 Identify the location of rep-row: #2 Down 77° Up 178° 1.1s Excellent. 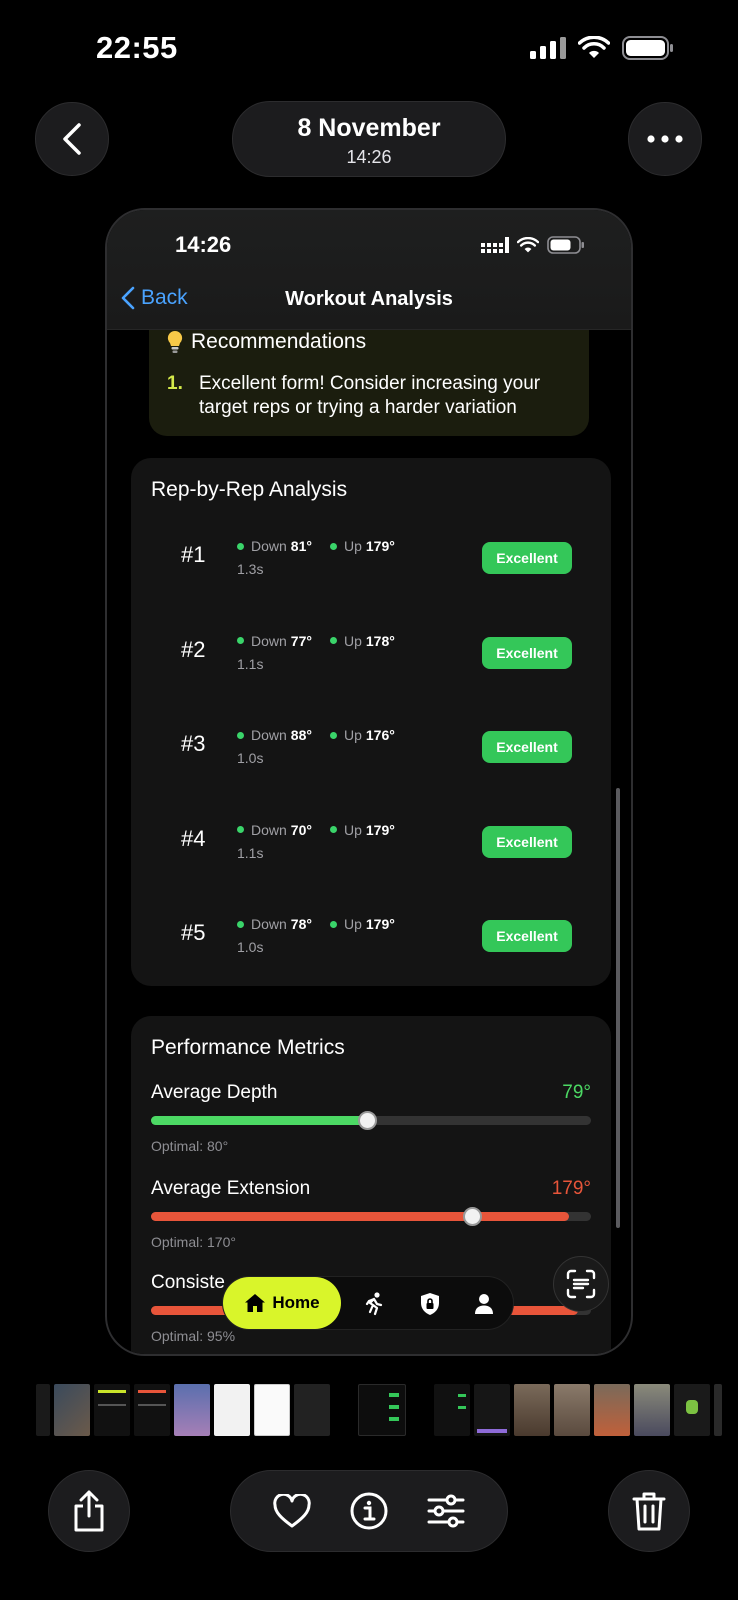
(371, 653).